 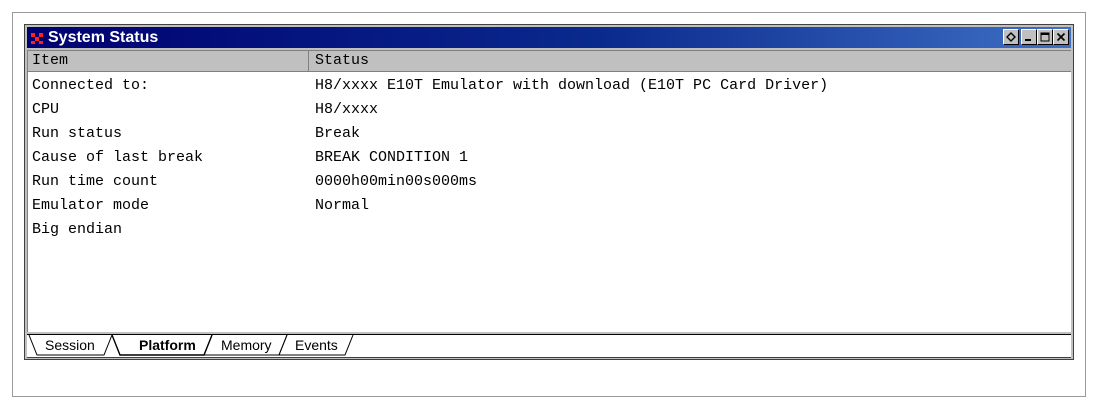 What do you see at coordinates (1028, 40) in the screenshot?
I see `minimize-icon` at bounding box center [1028, 40].